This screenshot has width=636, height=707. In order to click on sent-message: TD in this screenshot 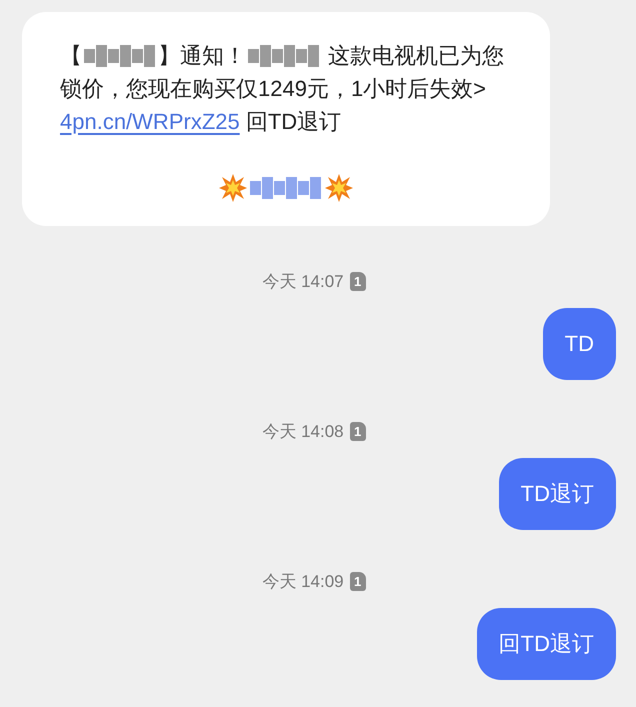, I will do `click(579, 344)`.